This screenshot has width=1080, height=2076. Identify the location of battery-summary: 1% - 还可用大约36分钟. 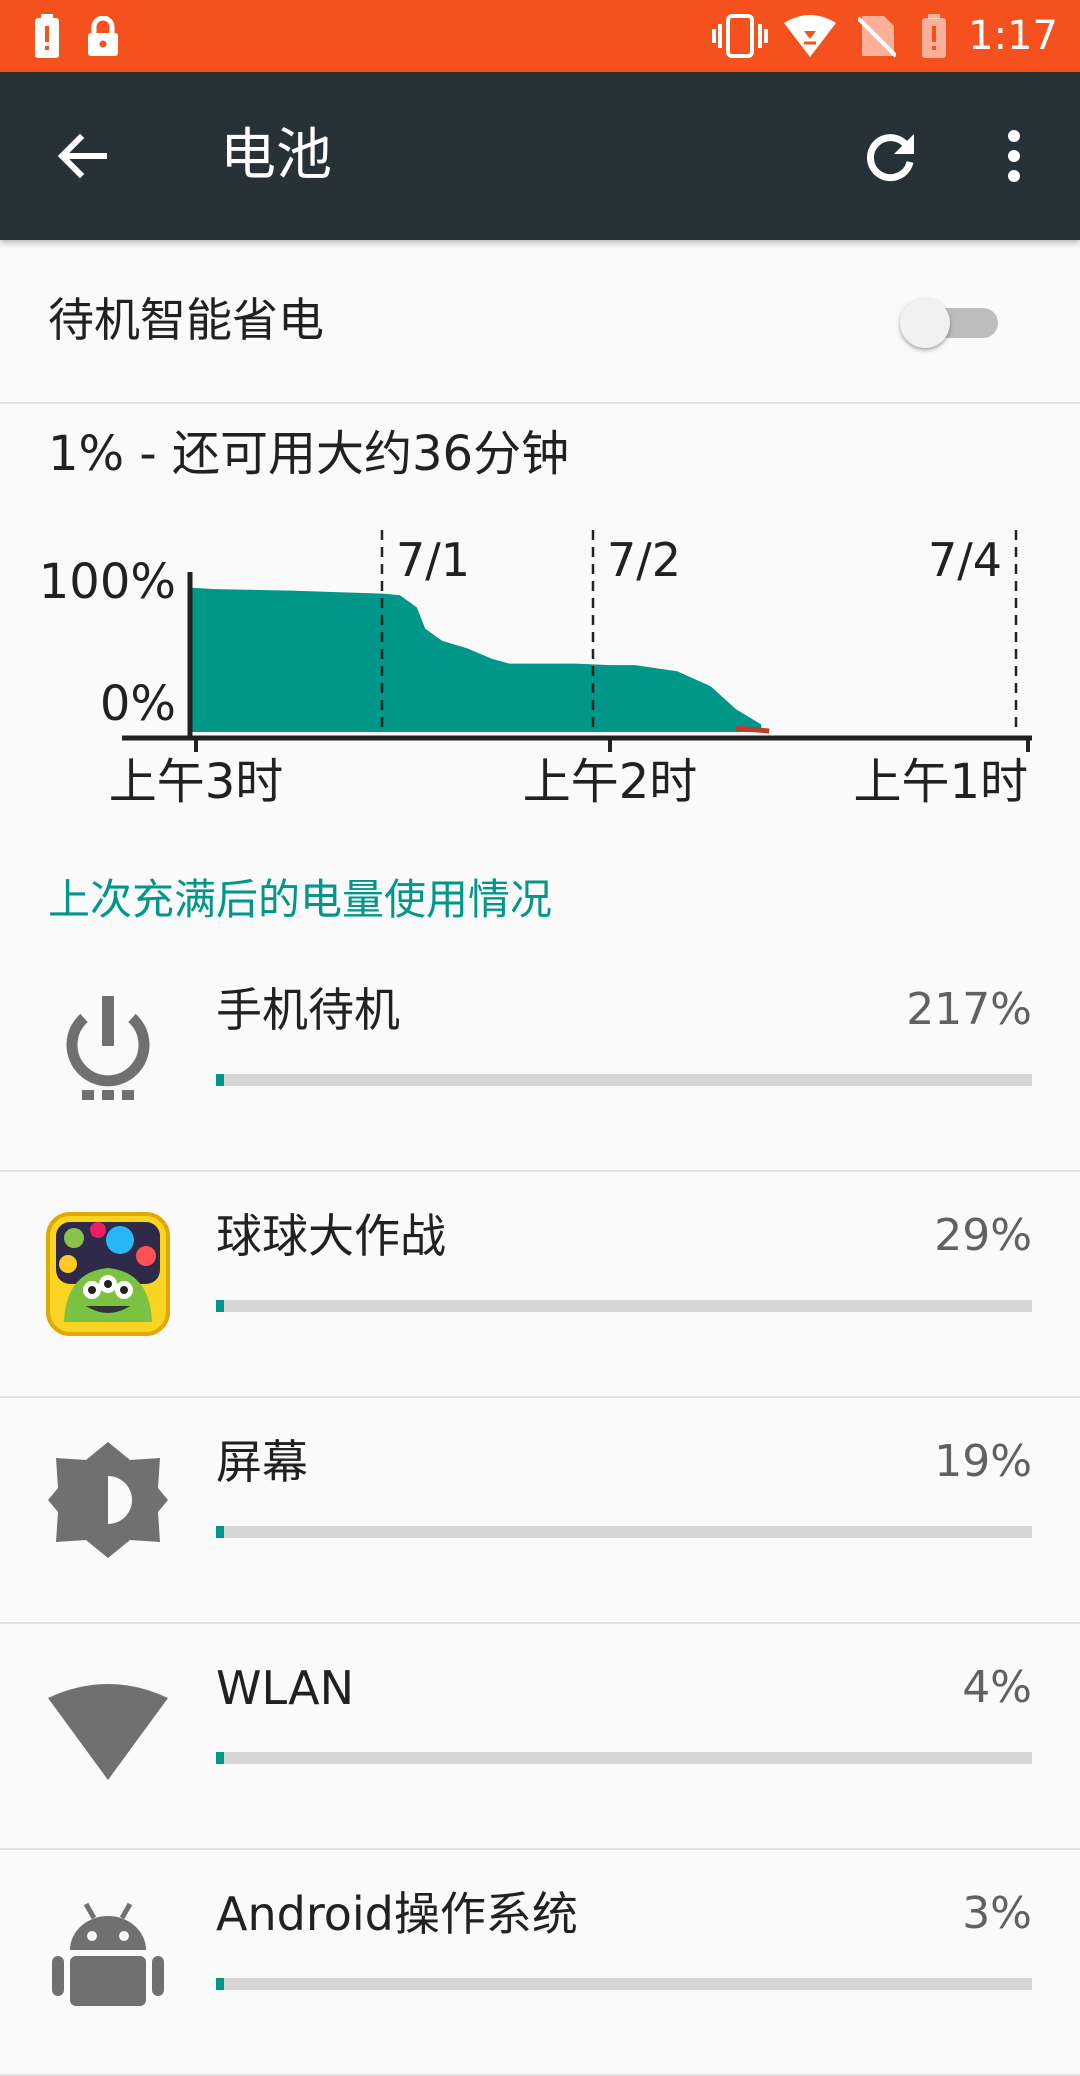
(309, 454).